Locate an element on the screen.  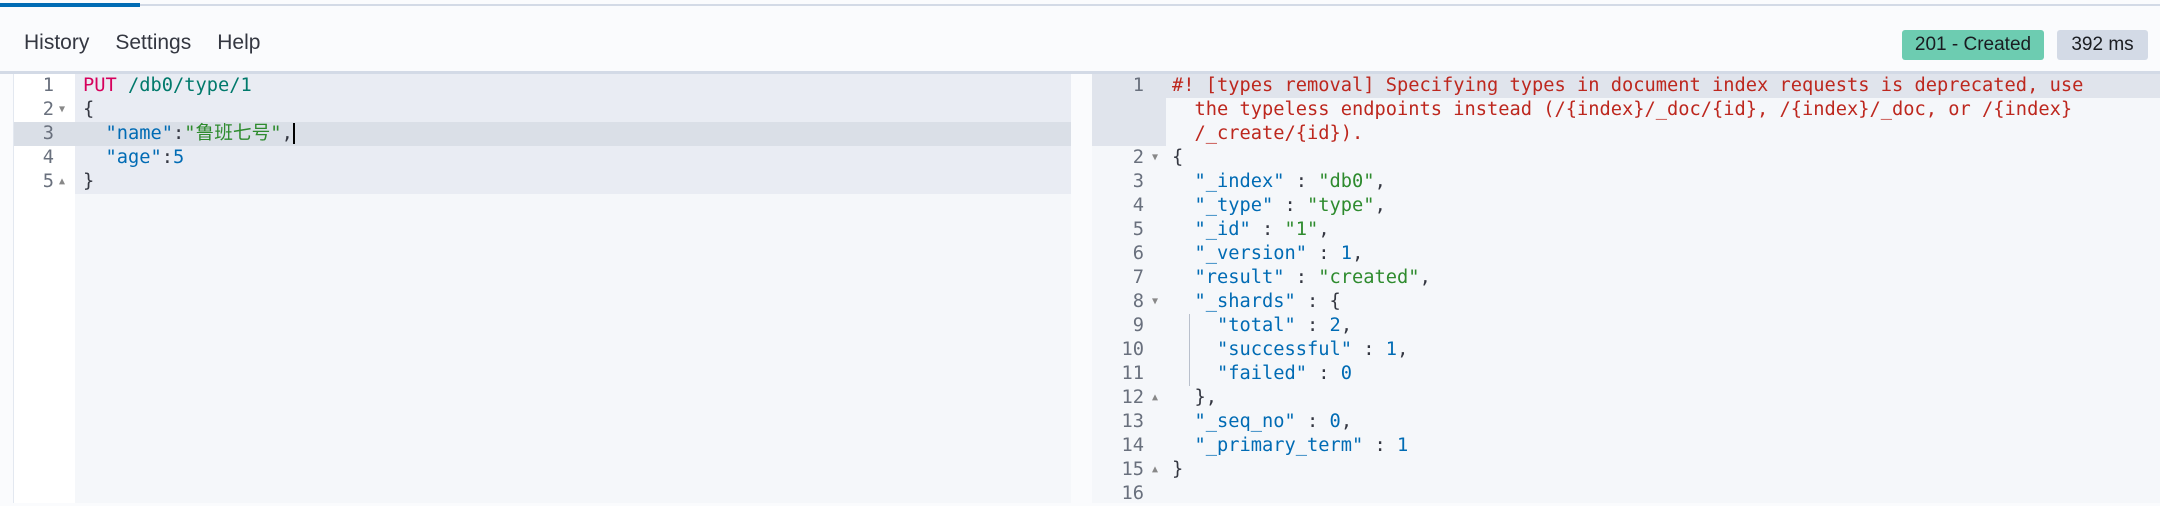
top-divider is located at coordinates (1080, 5).